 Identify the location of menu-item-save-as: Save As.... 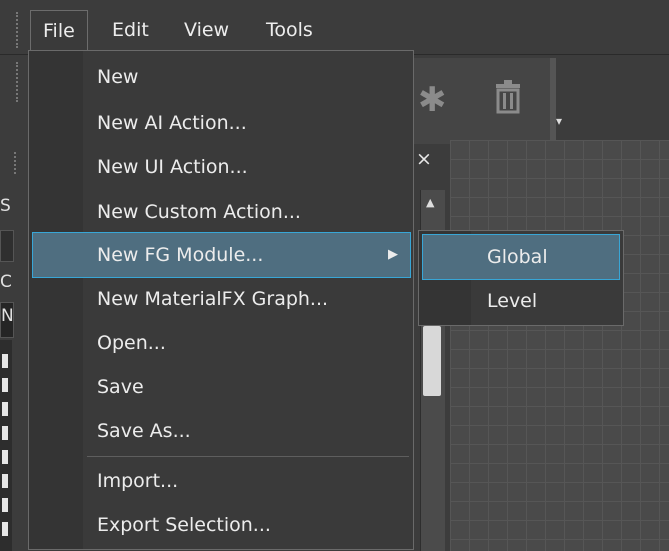
(221, 431).